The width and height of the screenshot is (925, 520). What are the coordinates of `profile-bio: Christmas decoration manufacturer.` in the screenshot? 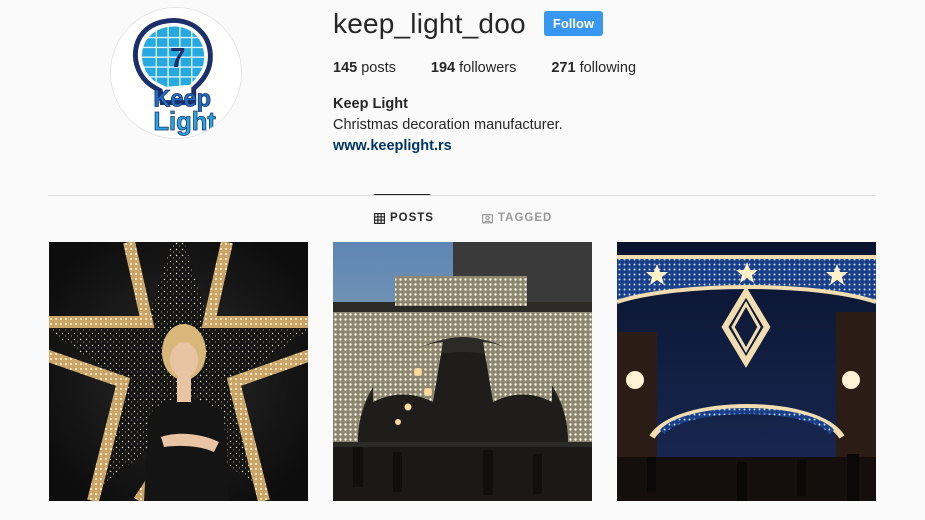 It's located at (448, 125).